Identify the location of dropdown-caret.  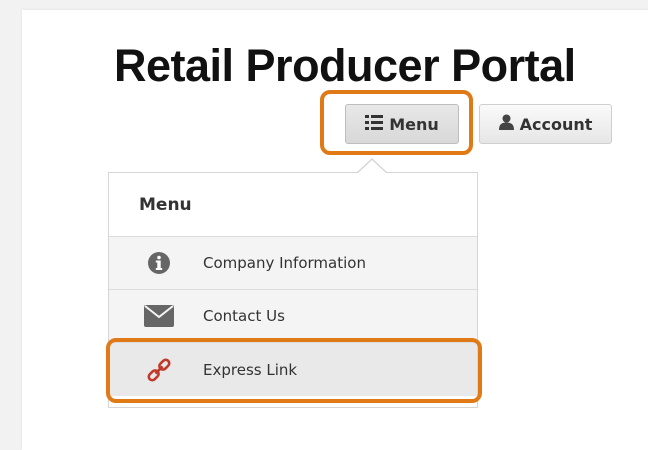
(372, 167).